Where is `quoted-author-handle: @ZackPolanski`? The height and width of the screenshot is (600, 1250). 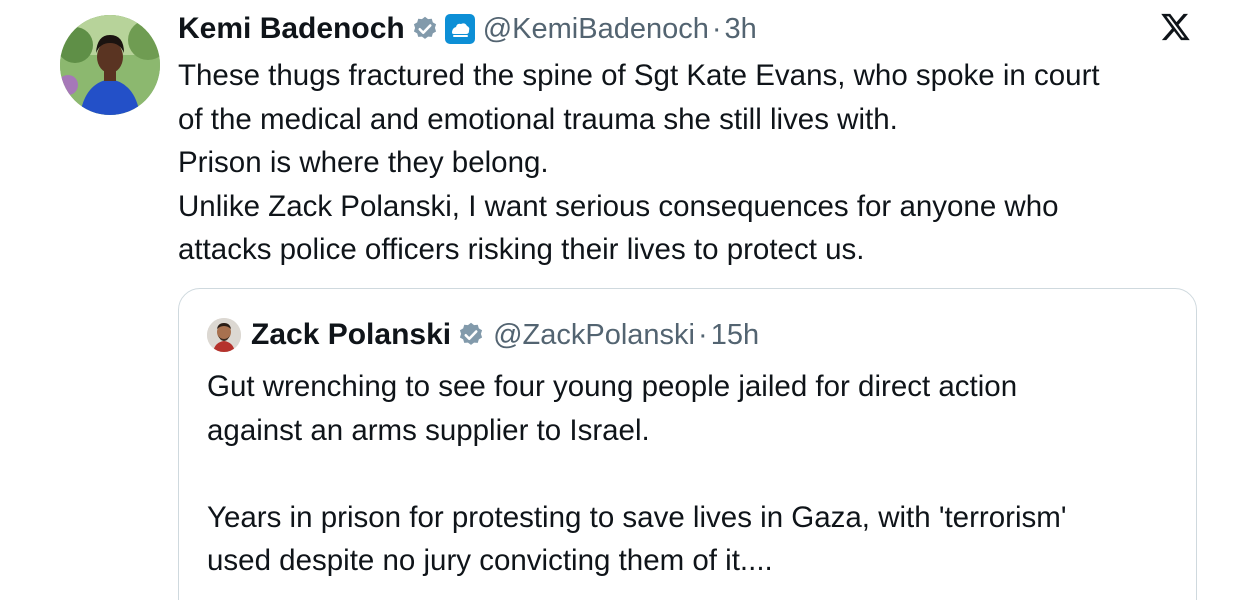 quoted-author-handle: @ZackPolanski is located at coordinates (594, 335).